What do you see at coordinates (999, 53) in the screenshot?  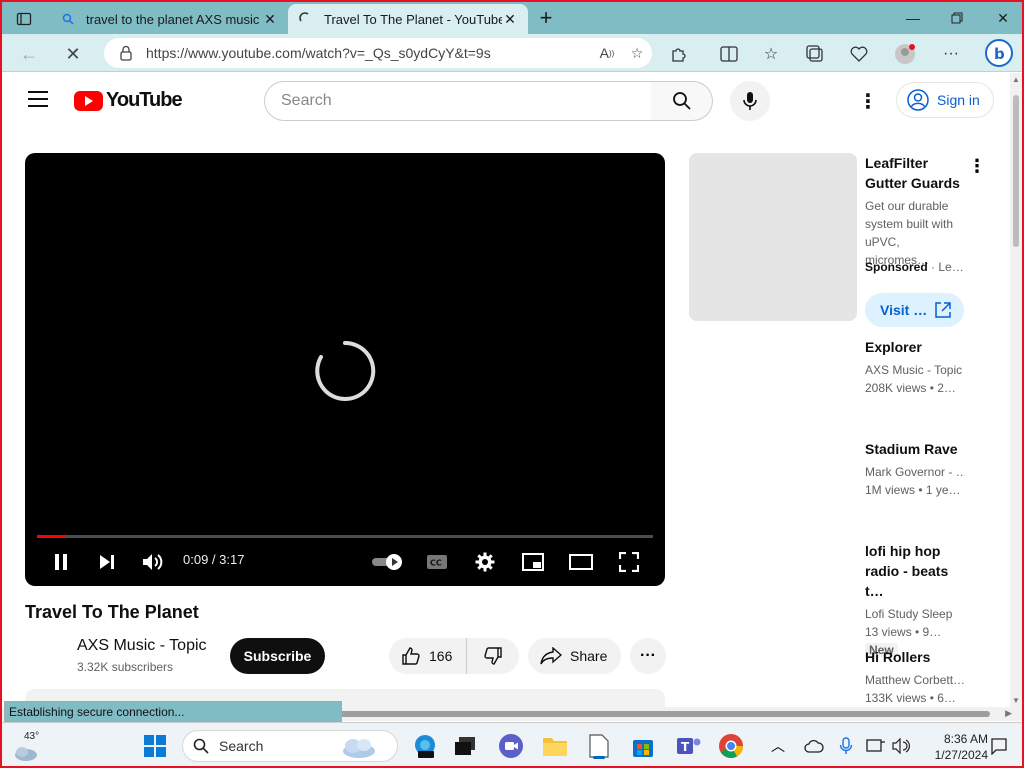 I see `copilot-button: b` at bounding box center [999, 53].